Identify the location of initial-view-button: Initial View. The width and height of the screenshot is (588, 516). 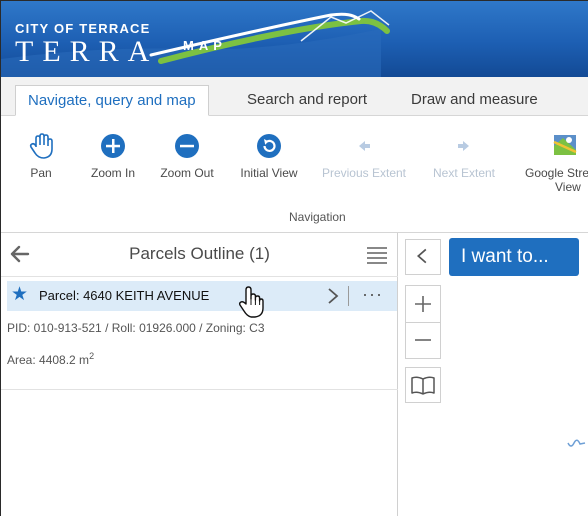
(269, 156).